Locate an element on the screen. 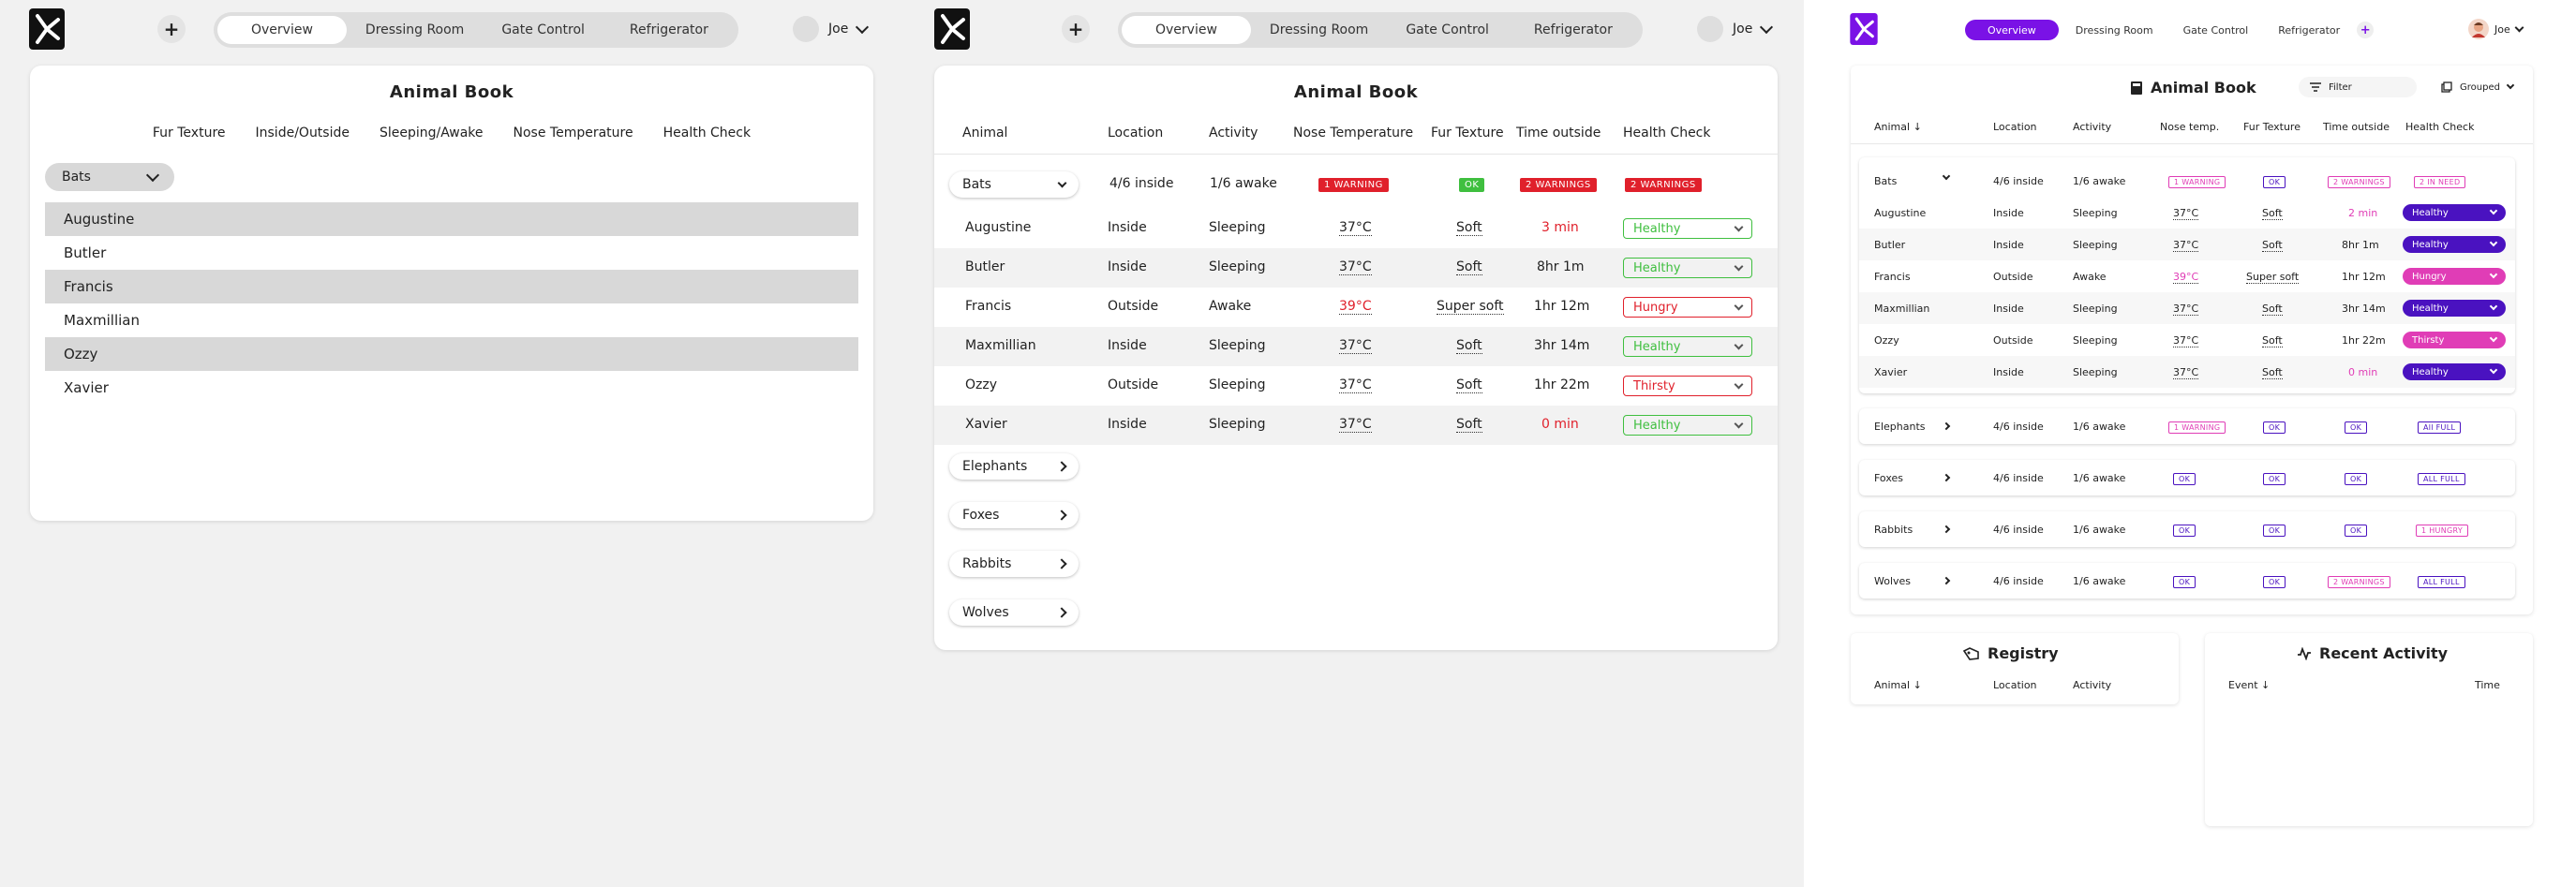 Image resolution: width=2576 pixels, height=887 pixels. recent-activity-title: Recent Activity is located at coordinates (2372, 653).